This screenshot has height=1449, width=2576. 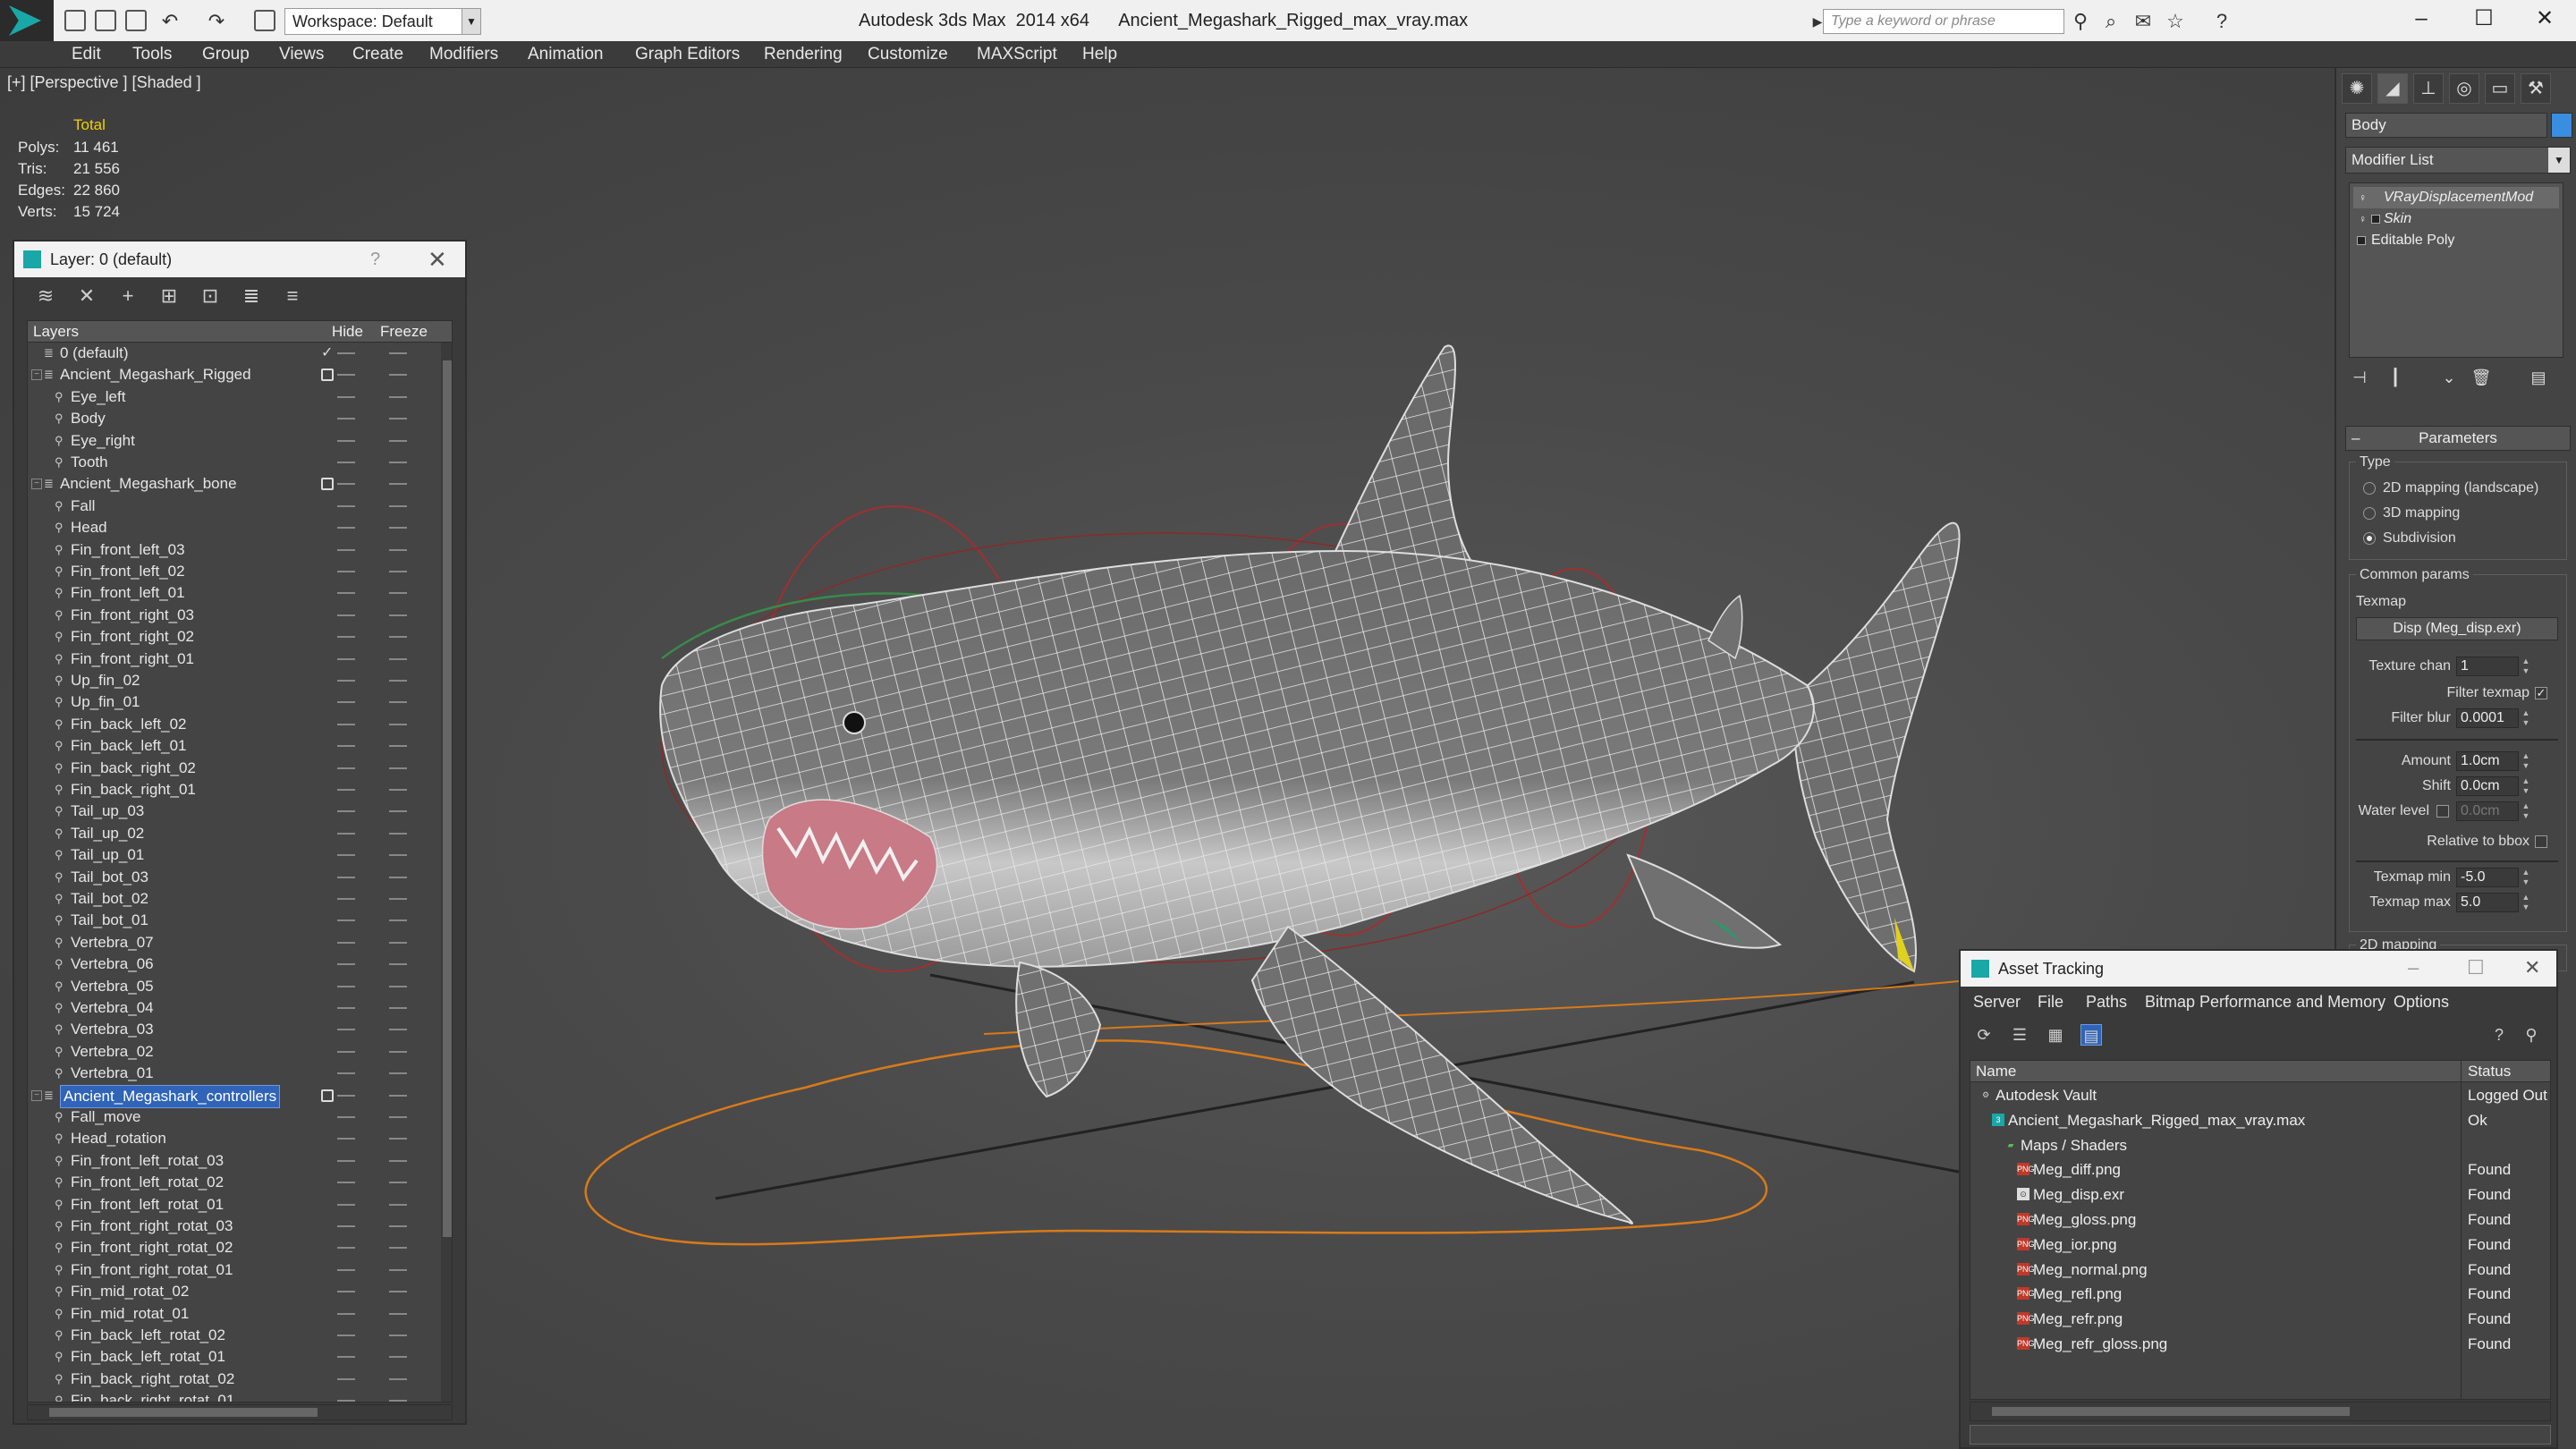 What do you see at coordinates (2222, 21) in the screenshot?
I see `help-icon: ?` at bounding box center [2222, 21].